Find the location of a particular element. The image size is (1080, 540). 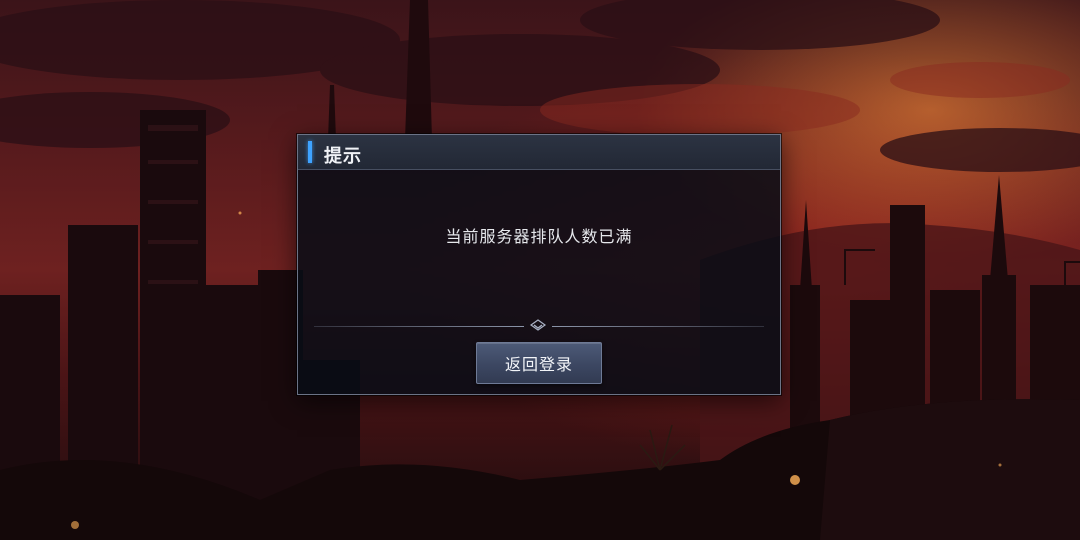

header-accent-bar is located at coordinates (310, 152).